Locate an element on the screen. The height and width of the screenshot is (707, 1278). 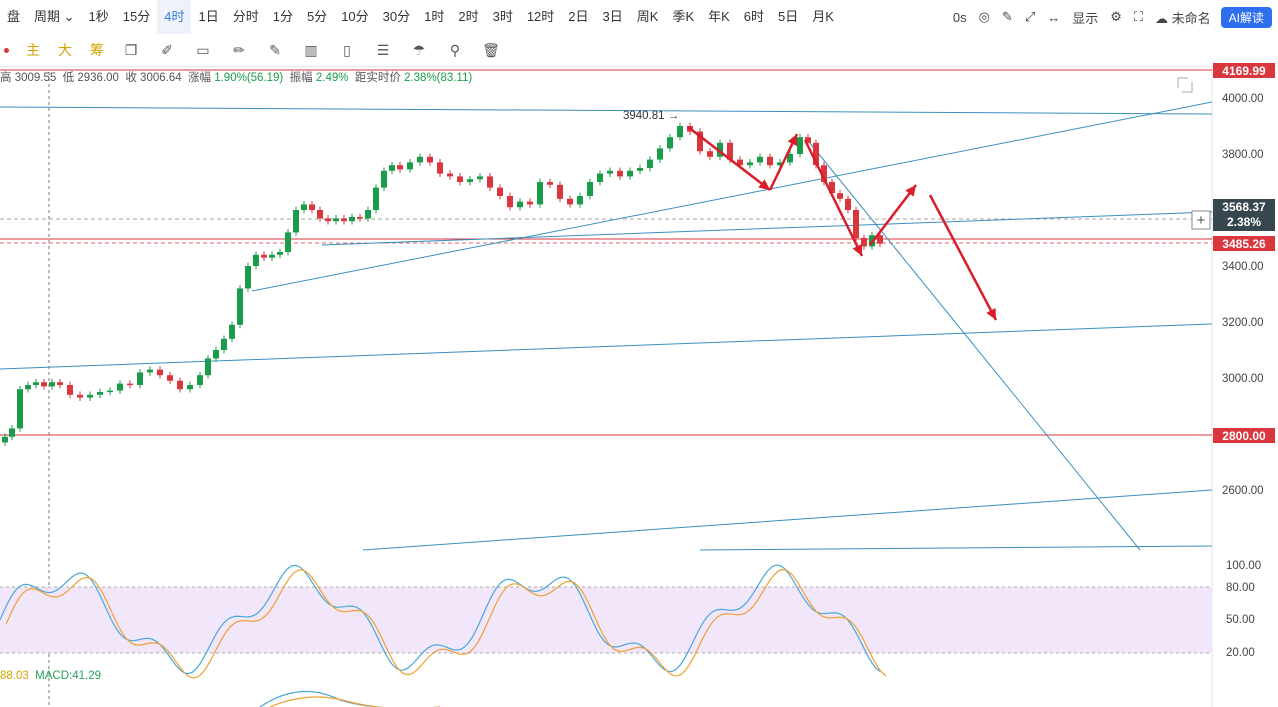
high-marker-label: 3940.81 → is located at coordinates (651, 116).